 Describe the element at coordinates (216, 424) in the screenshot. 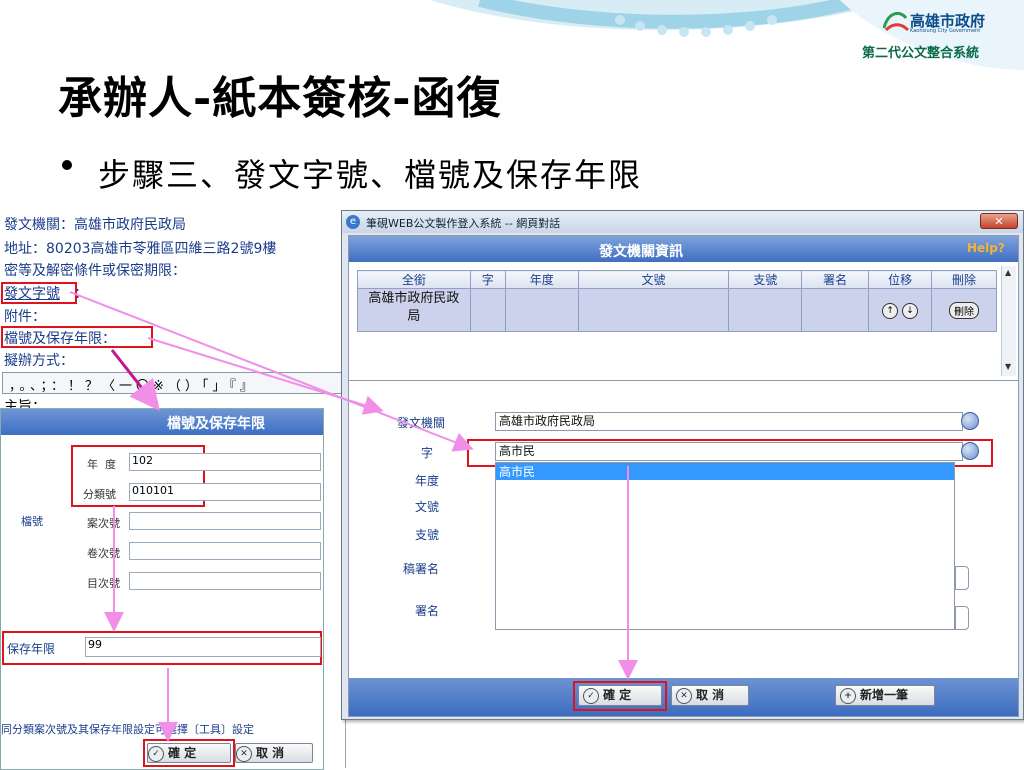

I see `file-retention-dialog-title: 檔號及保存年限` at that location.